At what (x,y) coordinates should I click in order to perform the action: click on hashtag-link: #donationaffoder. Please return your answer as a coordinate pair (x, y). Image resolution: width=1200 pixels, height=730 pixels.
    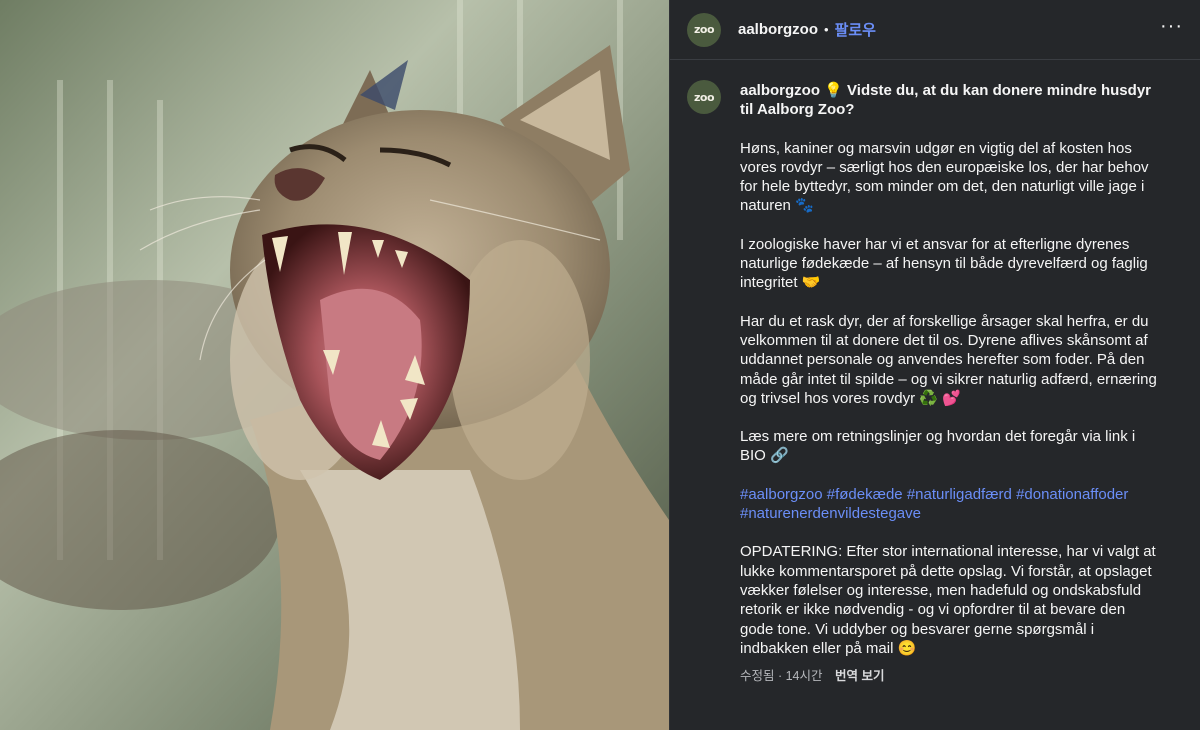
    Looking at the image, I should click on (1072, 494).